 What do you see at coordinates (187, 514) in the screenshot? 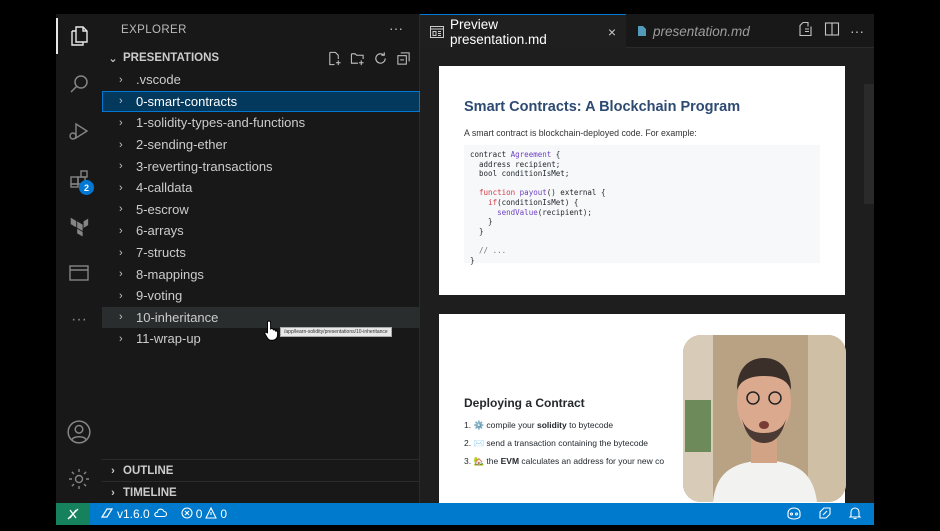
I see `error-icon` at bounding box center [187, 514].